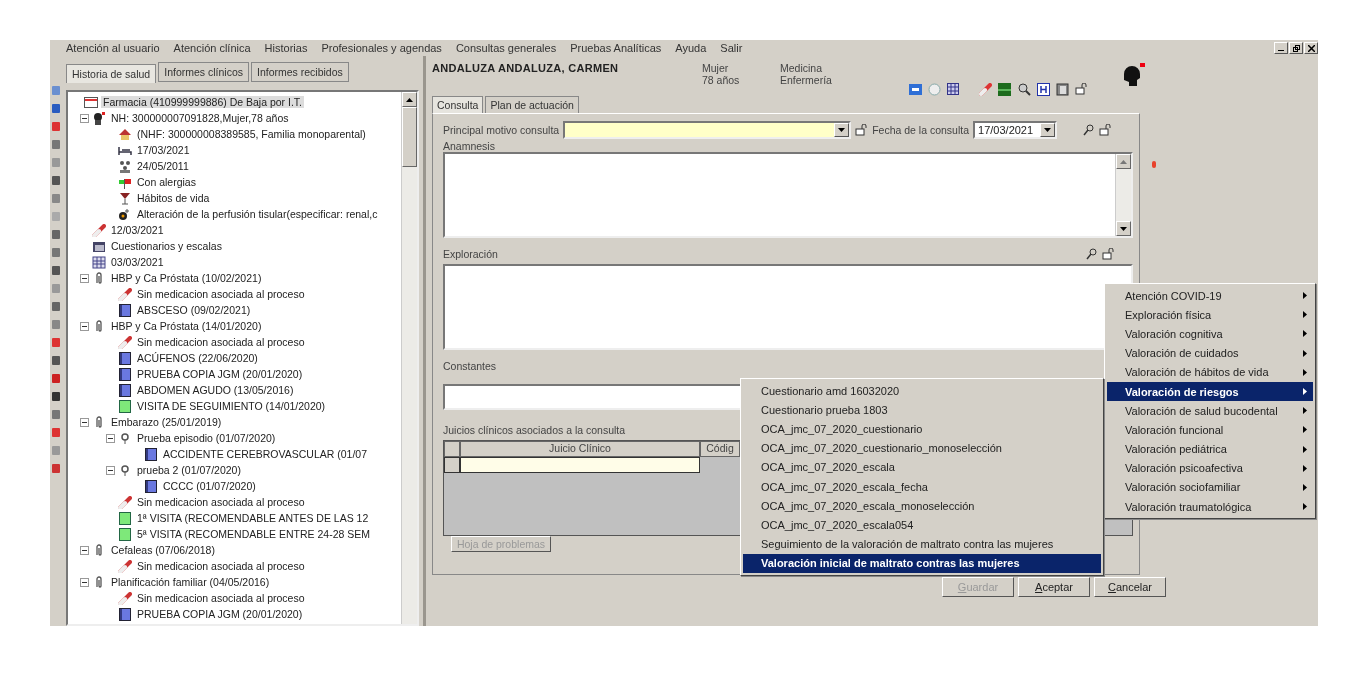 The width and height of the screenshot is (1370, 676). What do you see at coordinates (1210, 315) in the screenshot?
I see `menu-item: Exploración física` at bounding box center [1210, 315].